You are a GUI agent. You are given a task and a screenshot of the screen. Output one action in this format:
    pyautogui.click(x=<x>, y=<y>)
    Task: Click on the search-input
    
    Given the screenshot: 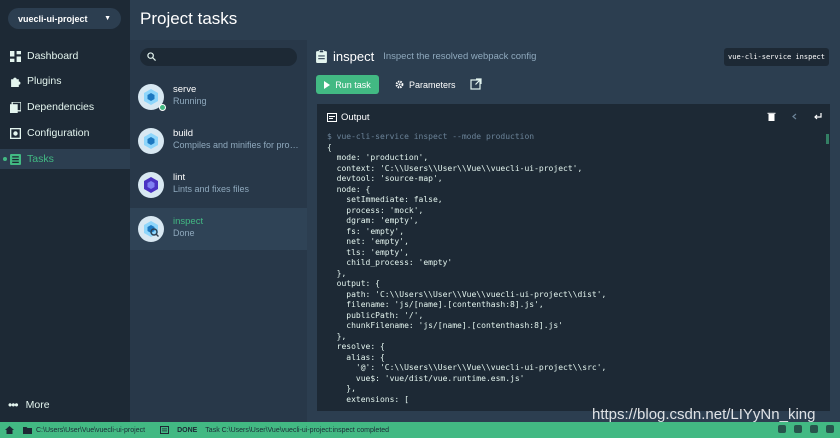 What is the action you would take?
    pyautogui.click(x=218, y=57)
    